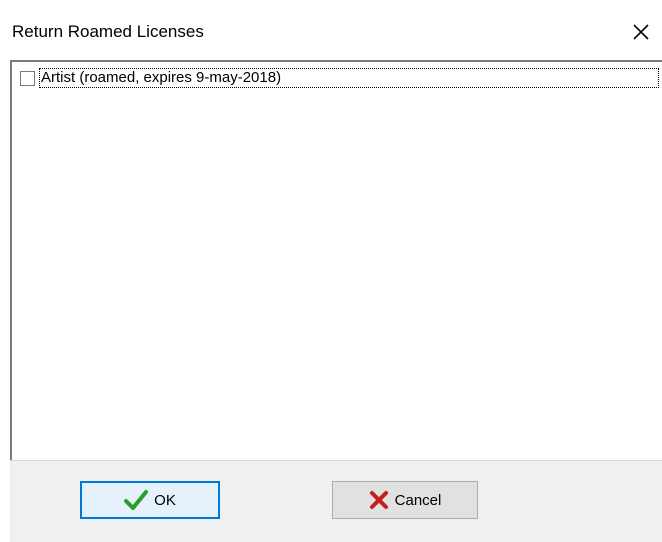  I want to click on close-icon, so click(641, 32).